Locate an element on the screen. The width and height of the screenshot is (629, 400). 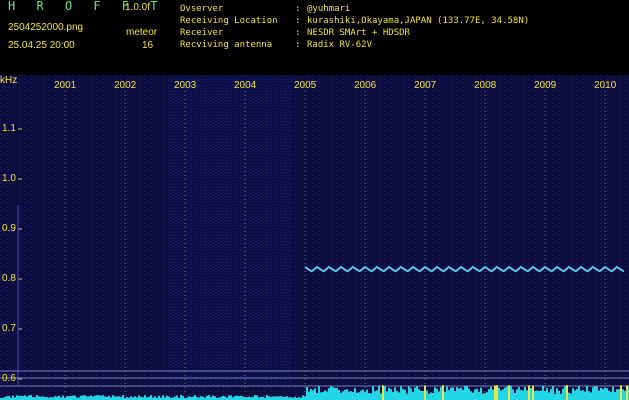
x-tick-label: 2008 is located at coordinates (485, 85).